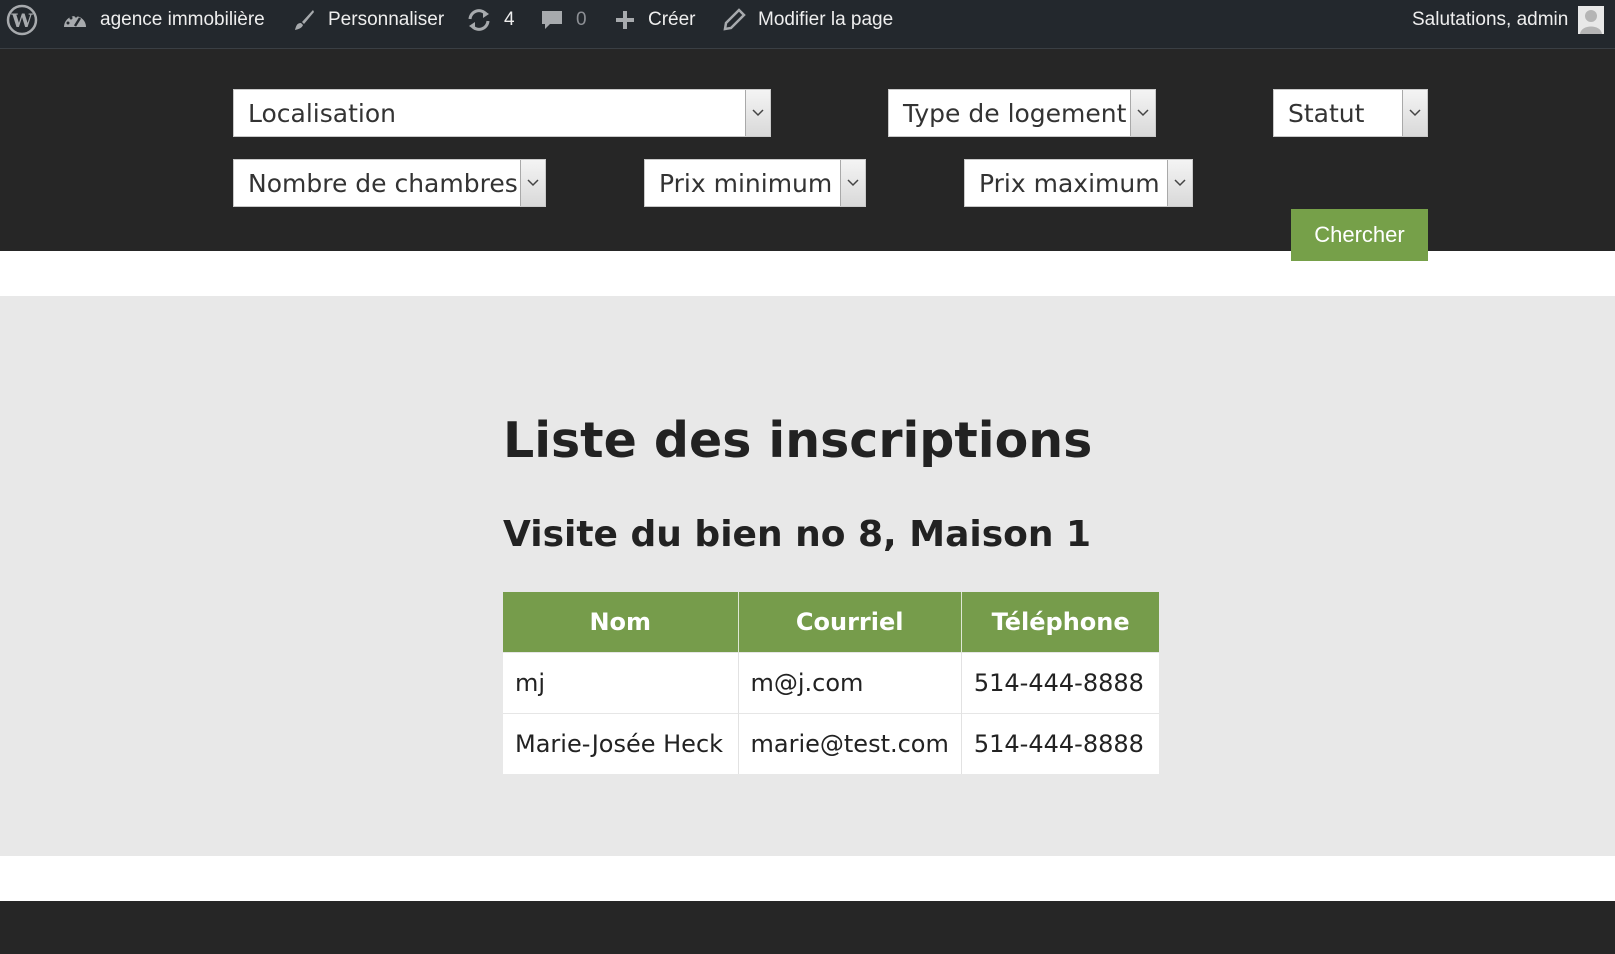 The image size is (1615, 954). I want to click on property-type-select: Type de logement, so click(1022, 113).